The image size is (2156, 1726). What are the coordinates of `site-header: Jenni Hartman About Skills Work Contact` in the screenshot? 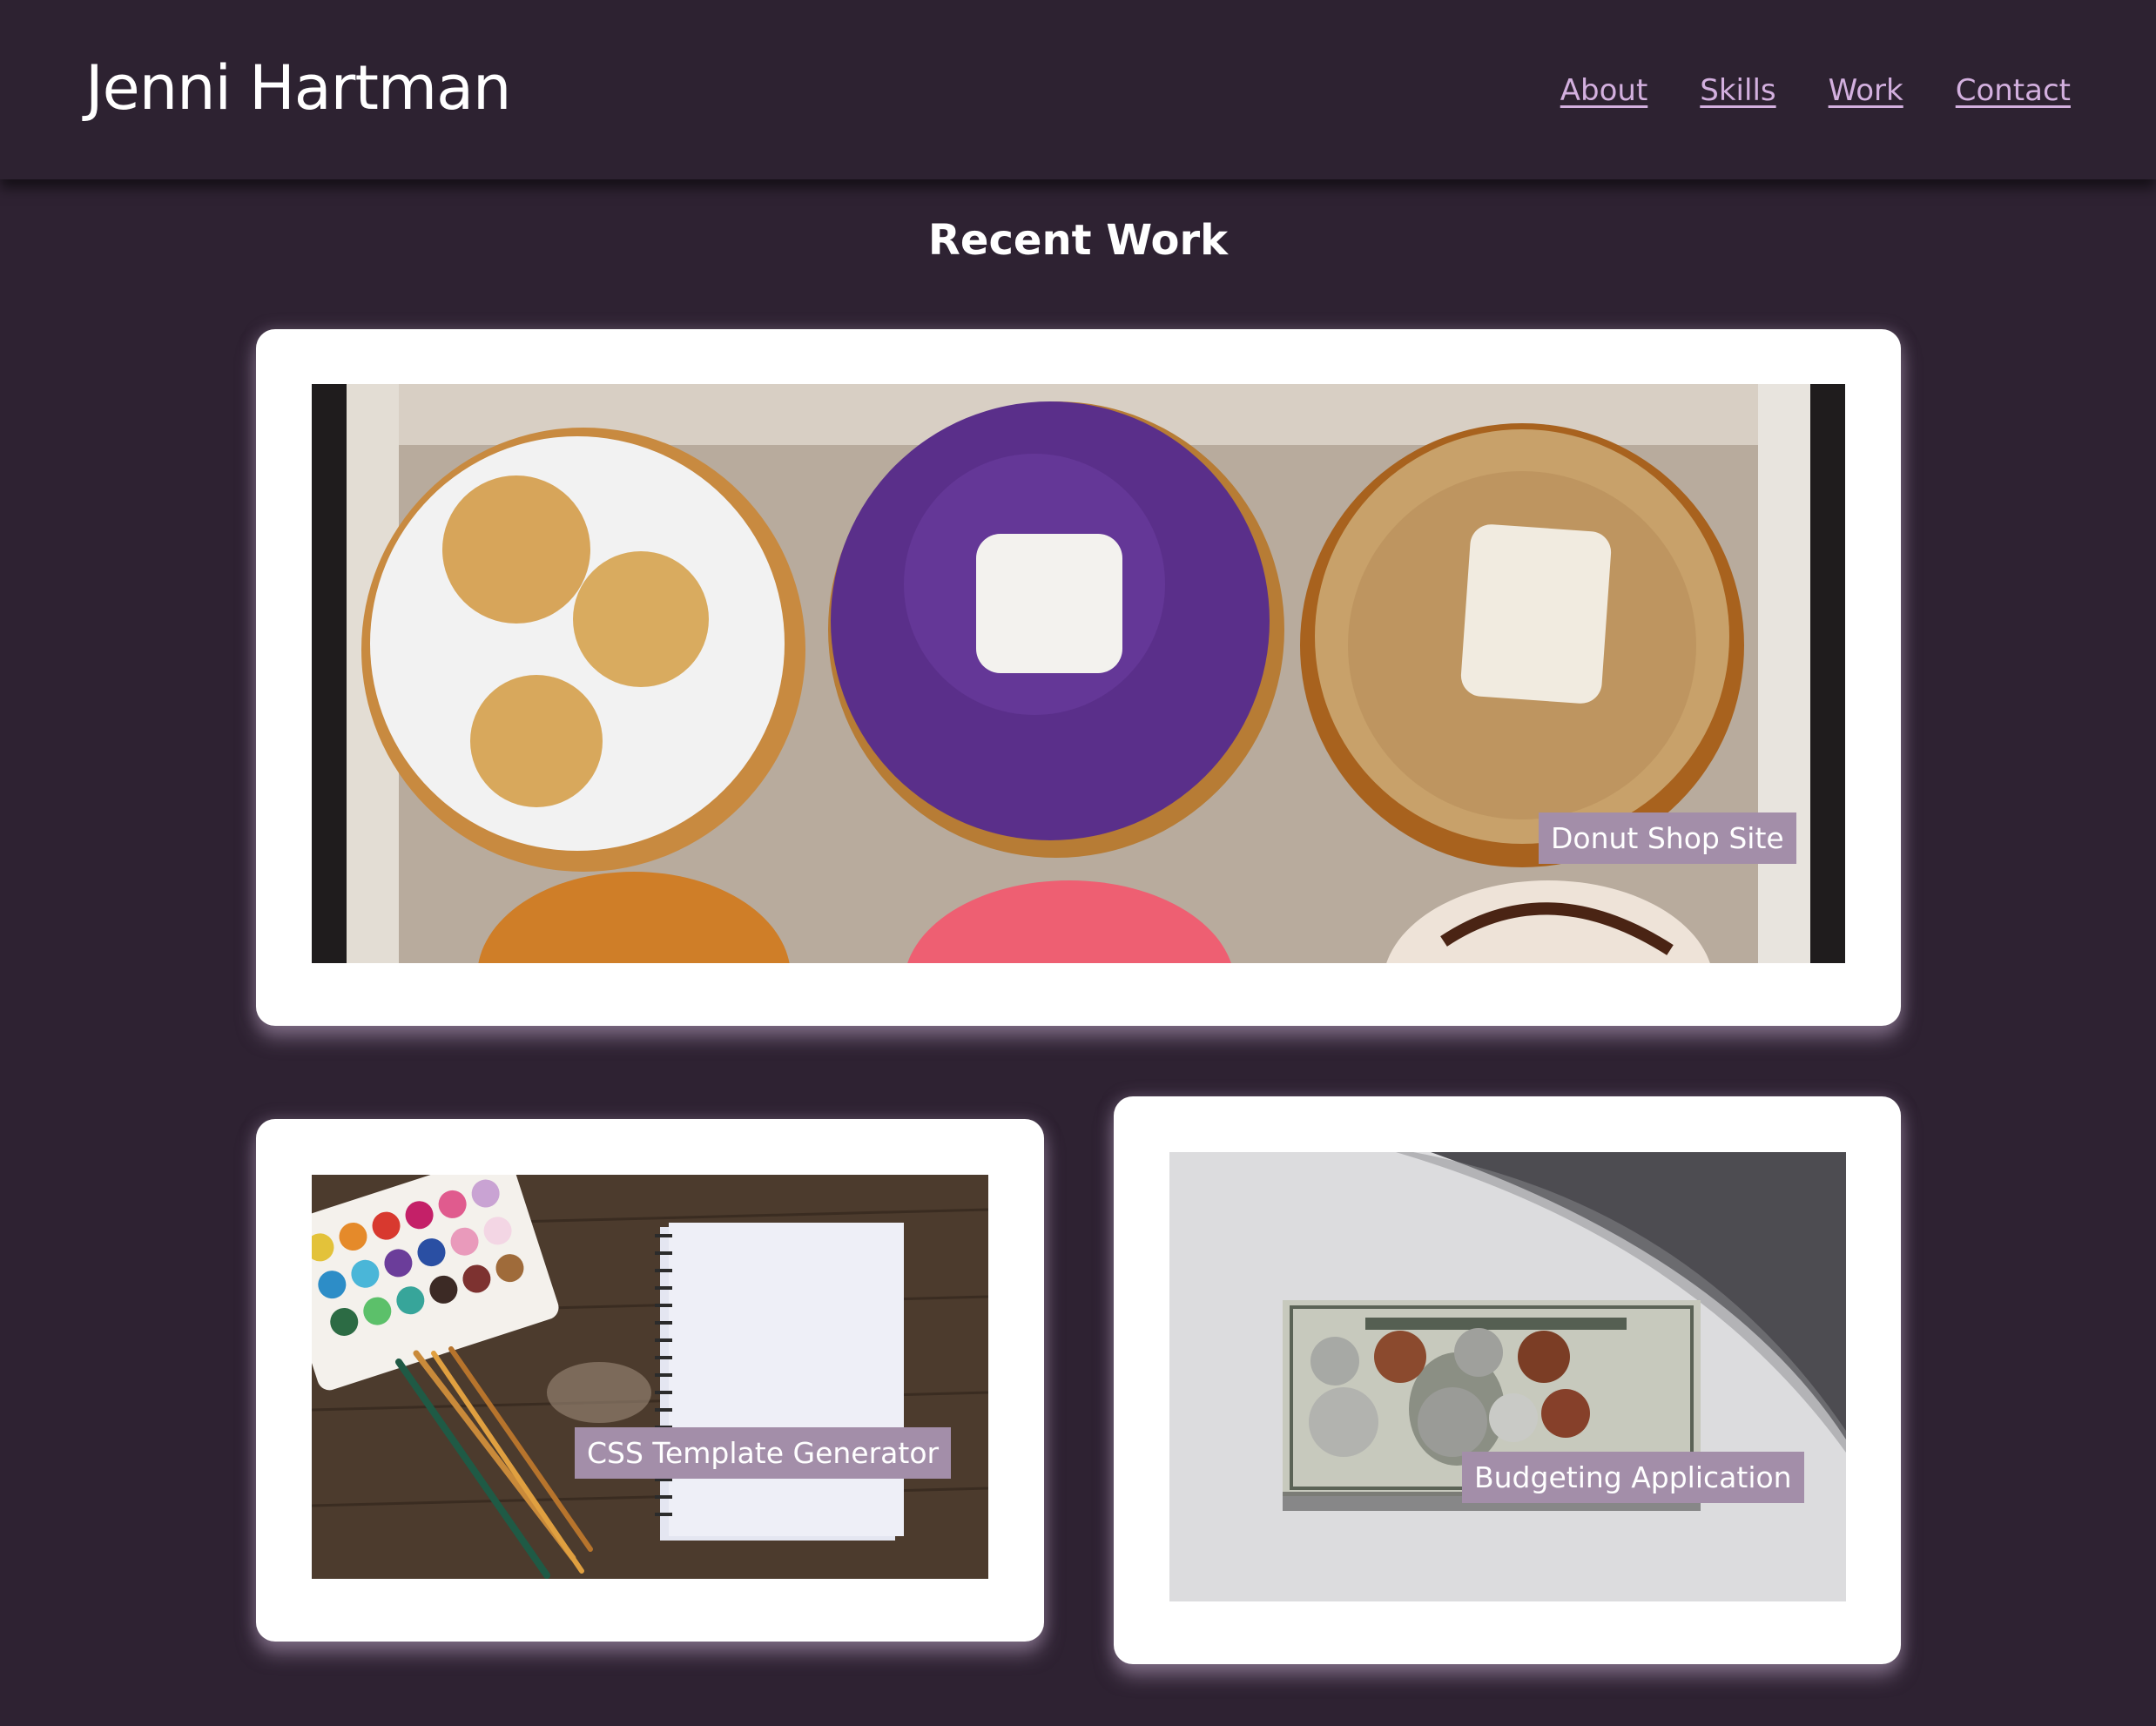 It's located at (1078, 89).